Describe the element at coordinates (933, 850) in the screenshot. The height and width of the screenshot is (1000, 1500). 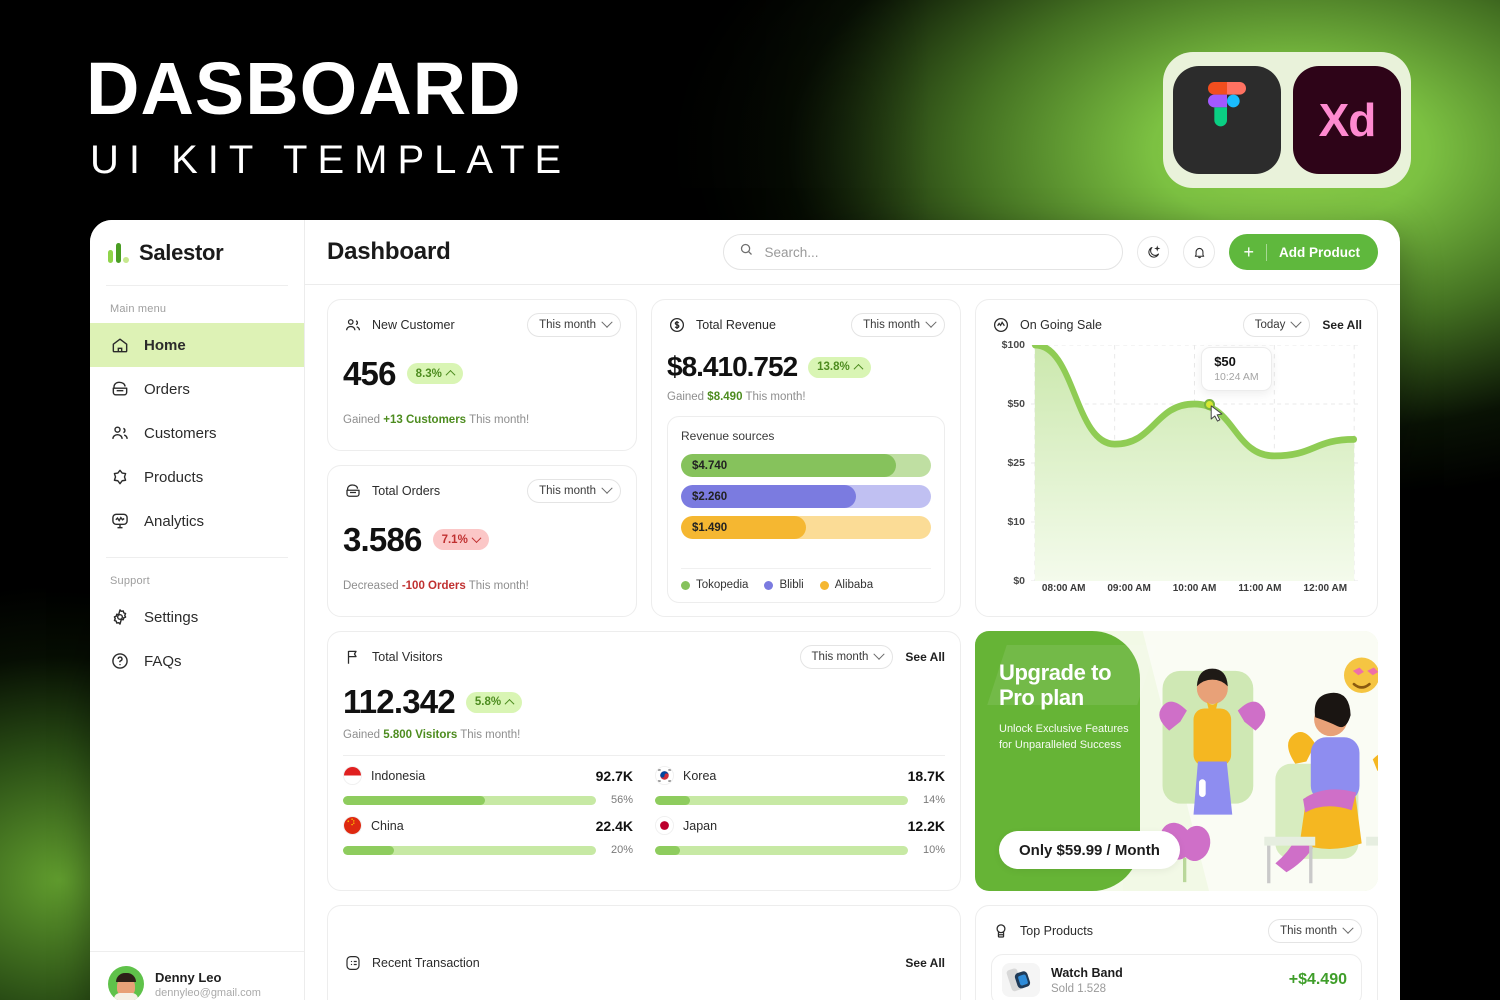
I see `country-percent: 10%` at that location.